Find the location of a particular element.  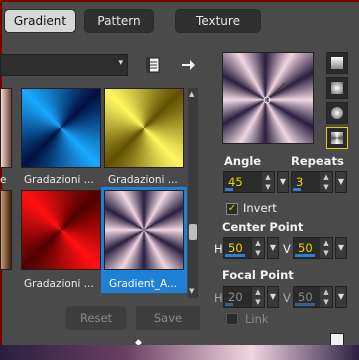

style-sunburst-icon is located at coordinates (337, 113).